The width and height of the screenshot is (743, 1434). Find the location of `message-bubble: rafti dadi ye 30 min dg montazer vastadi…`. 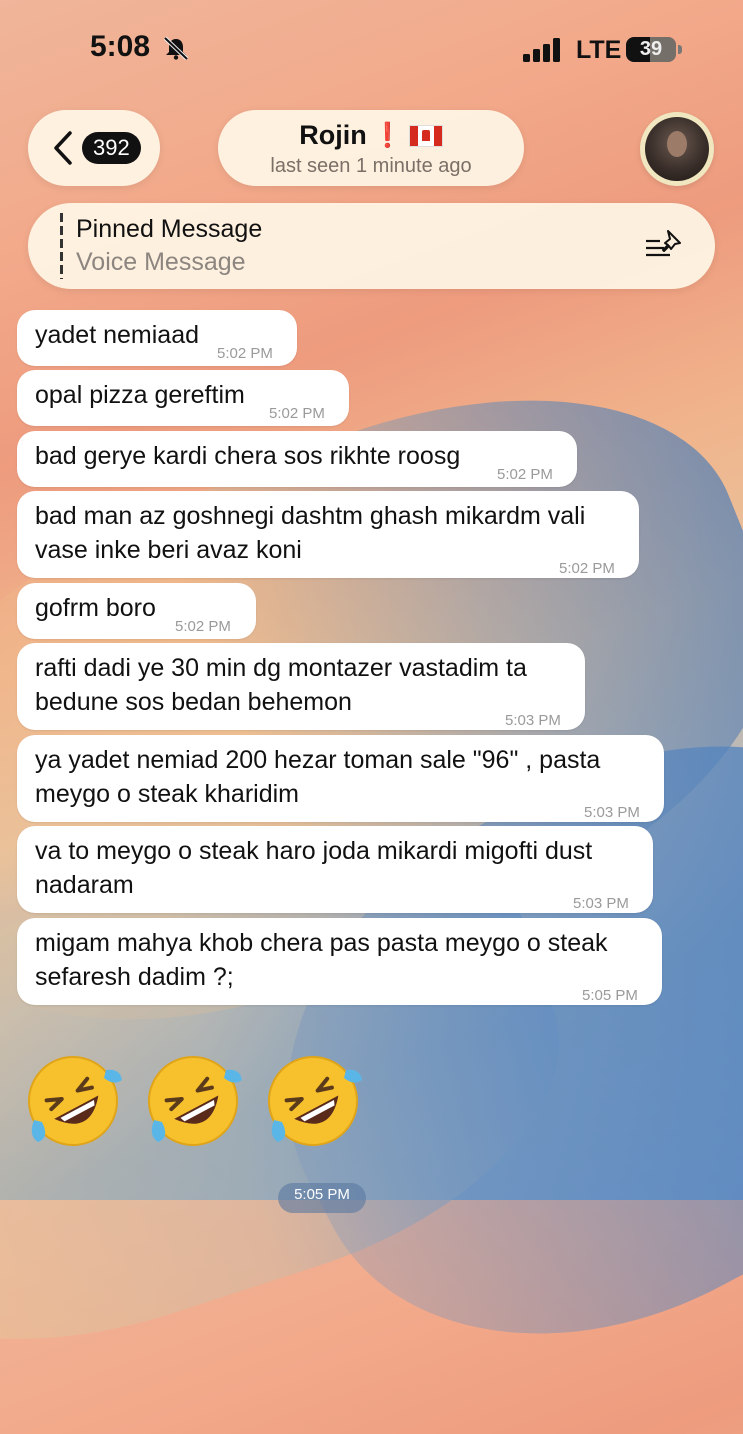

message-bubble: rafti dadi ye 30 min dg montazer vastadi… is located at coordinates (301, 686).